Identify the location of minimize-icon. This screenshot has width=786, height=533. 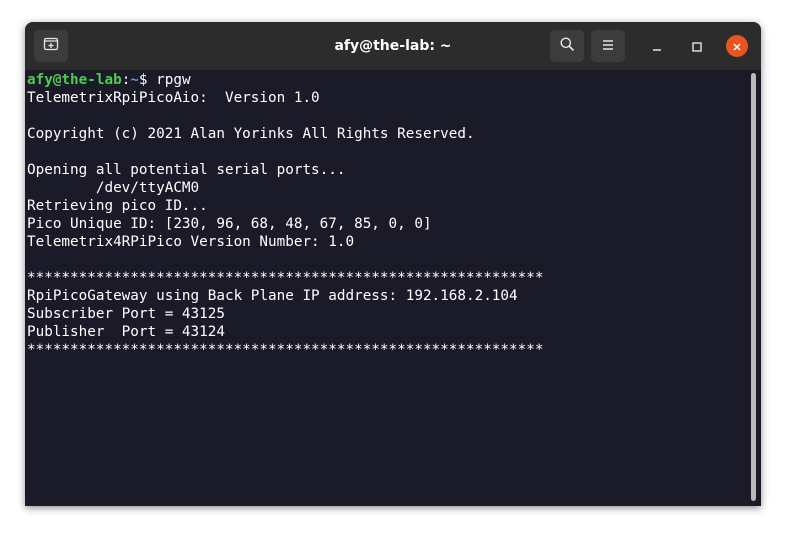
(657, 46).